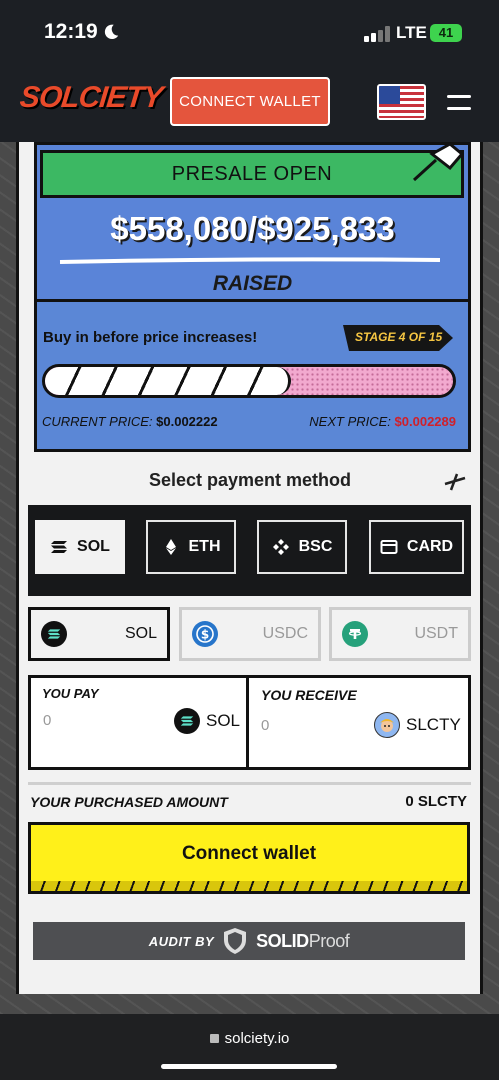 The image size is (499, 1080). Describe the element at coordinates (93, 546) in the screenshot. I see `method-sol-label: SOL` at that location.